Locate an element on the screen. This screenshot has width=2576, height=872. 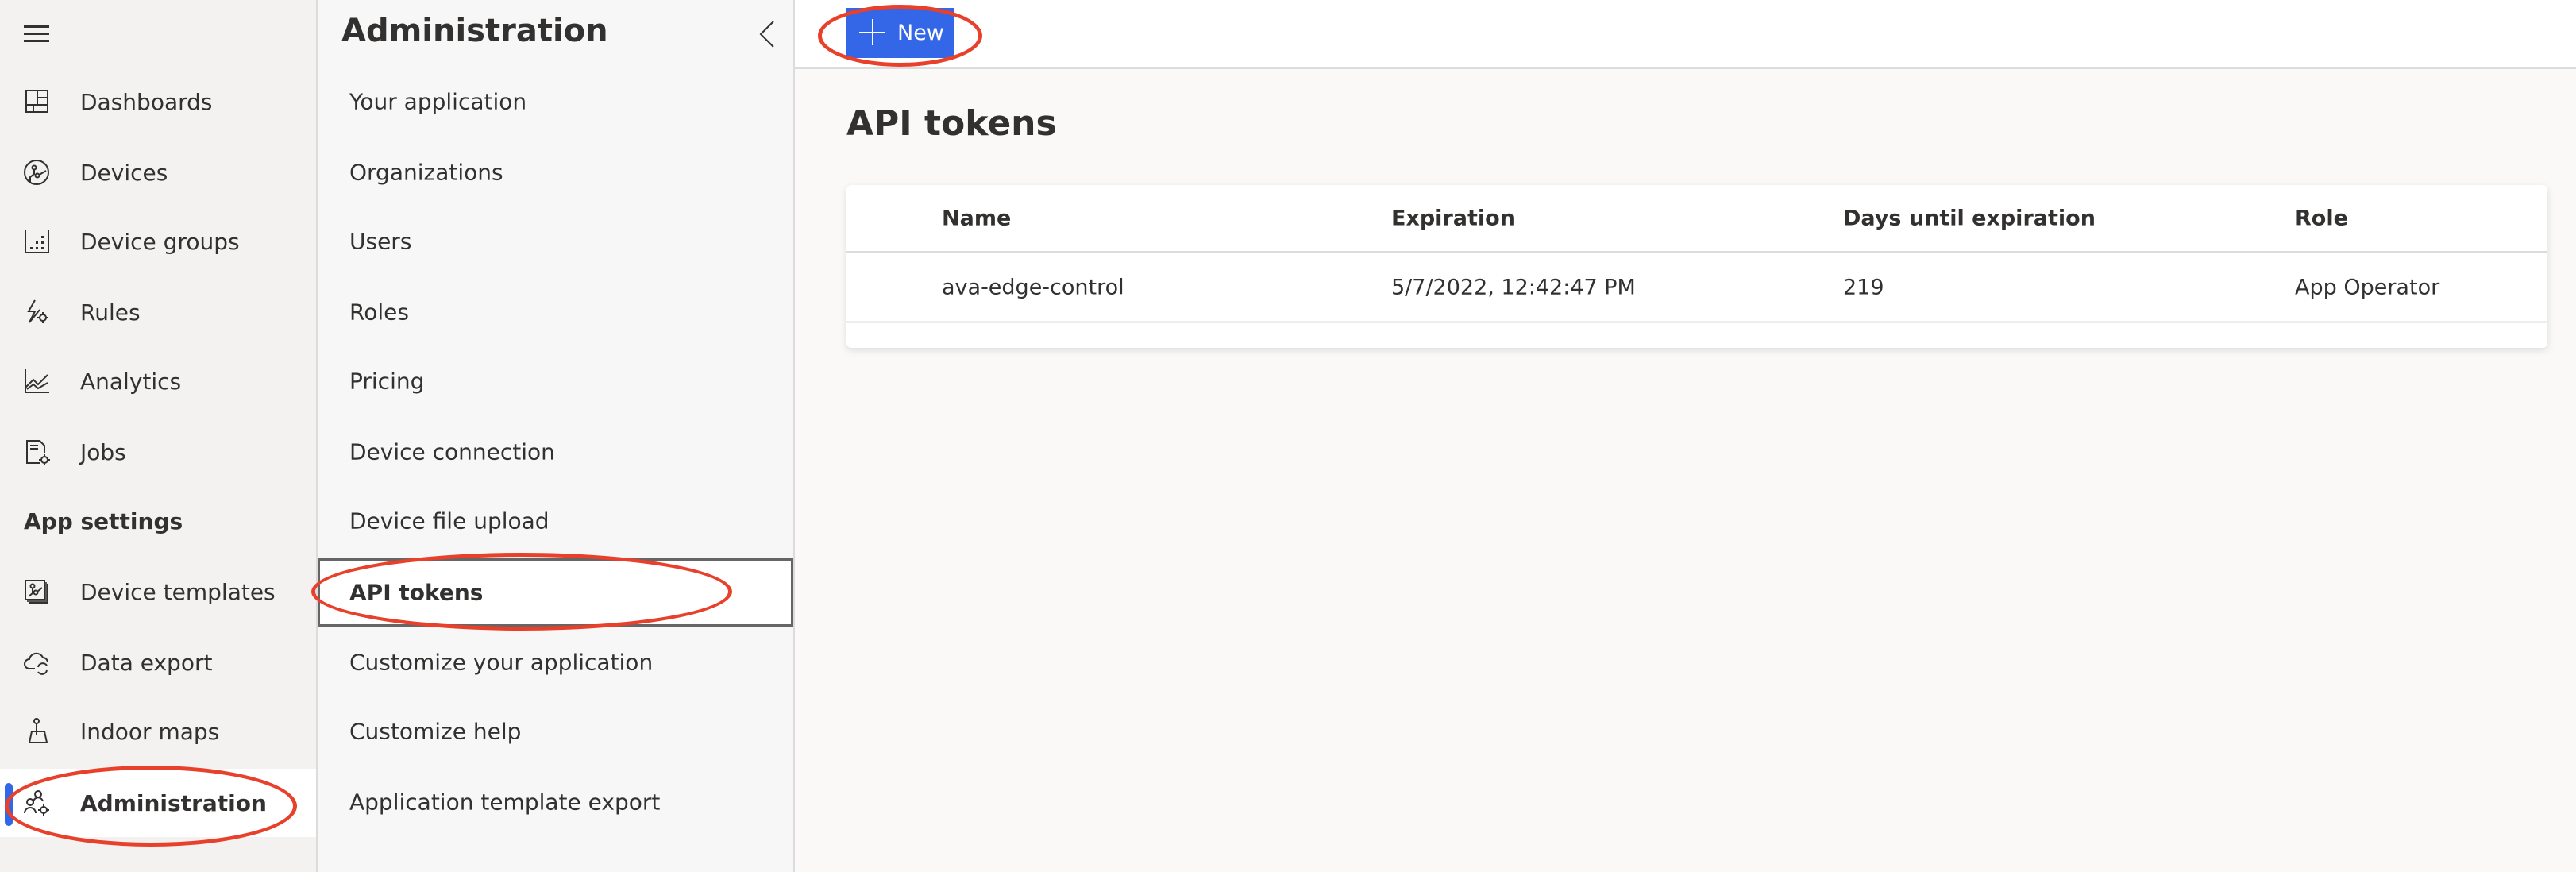
nav-label: Rules is located at coordinates (110, 312).